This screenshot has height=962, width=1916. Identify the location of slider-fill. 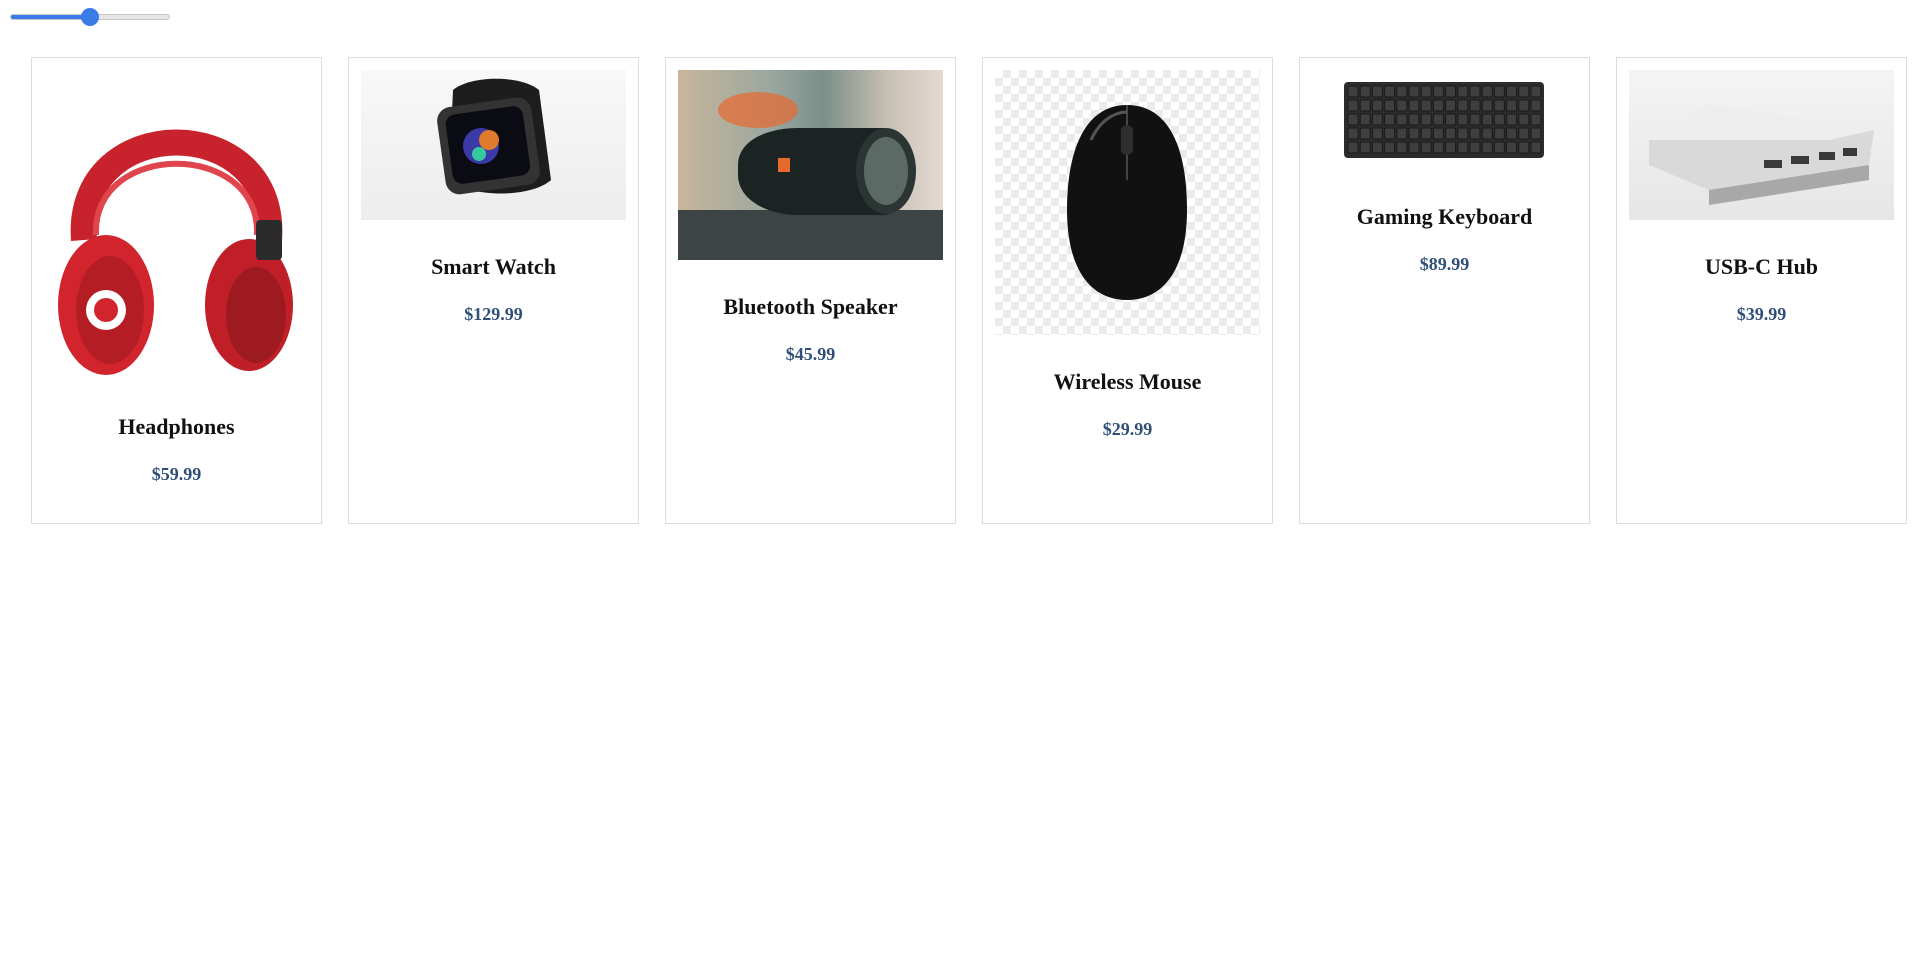
(50, 17).